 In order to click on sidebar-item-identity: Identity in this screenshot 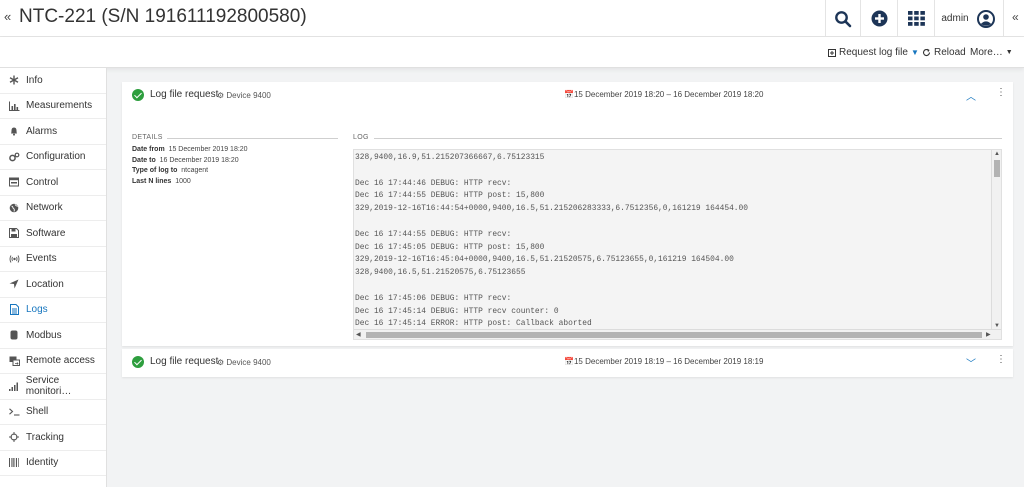, I will do `click(53, 463)`.